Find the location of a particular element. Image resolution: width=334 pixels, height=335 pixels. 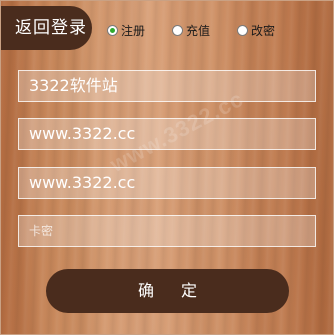

mode-register-option: 注册 is located at coordinates (126, 30).